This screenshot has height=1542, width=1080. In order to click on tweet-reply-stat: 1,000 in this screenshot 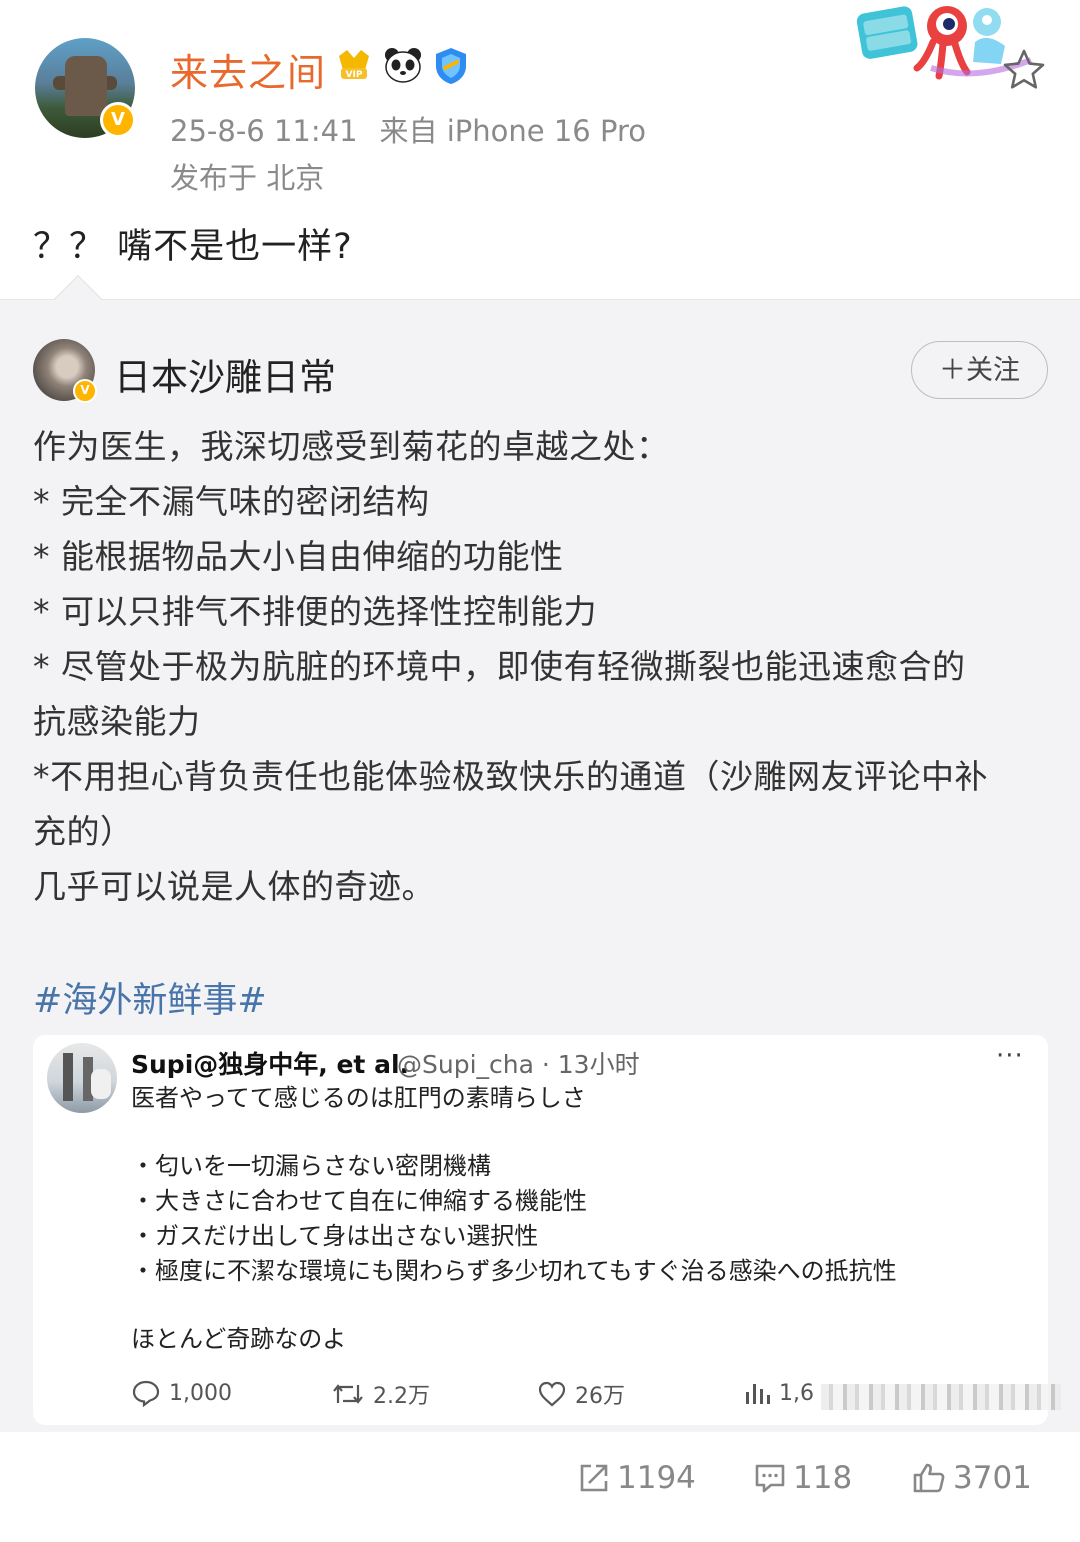, I will do `click(181, 1393)`.